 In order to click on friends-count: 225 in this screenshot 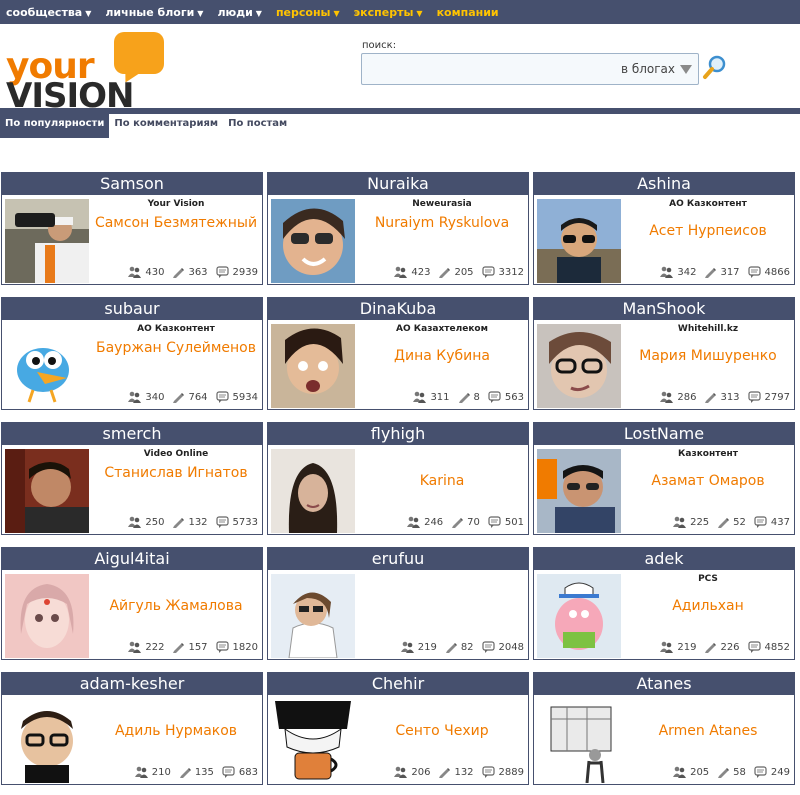, I will do `click(691, 522)`.